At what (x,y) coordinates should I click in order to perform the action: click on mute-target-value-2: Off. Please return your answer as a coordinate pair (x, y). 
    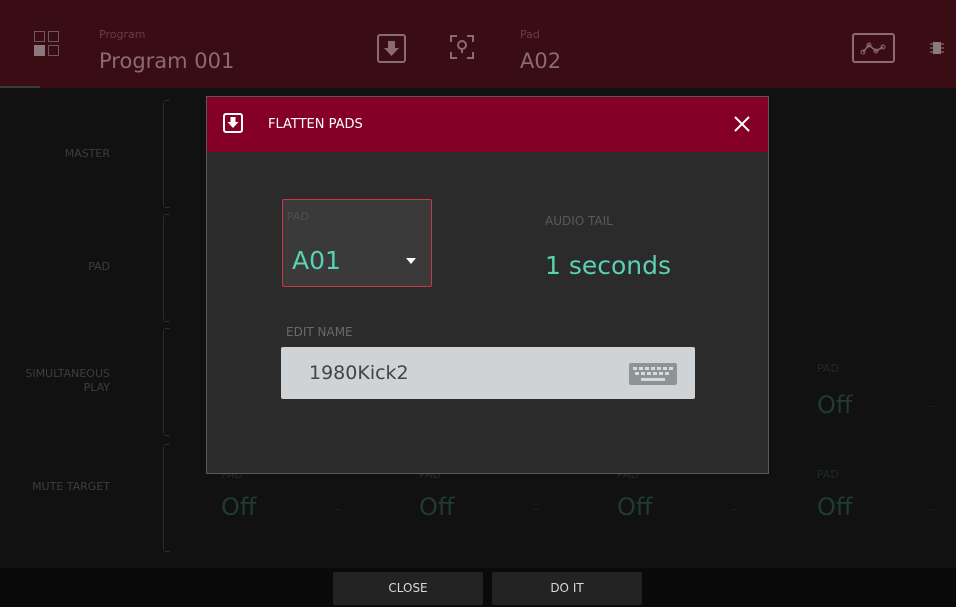
    Looking at the image, I should click on (436, 507).